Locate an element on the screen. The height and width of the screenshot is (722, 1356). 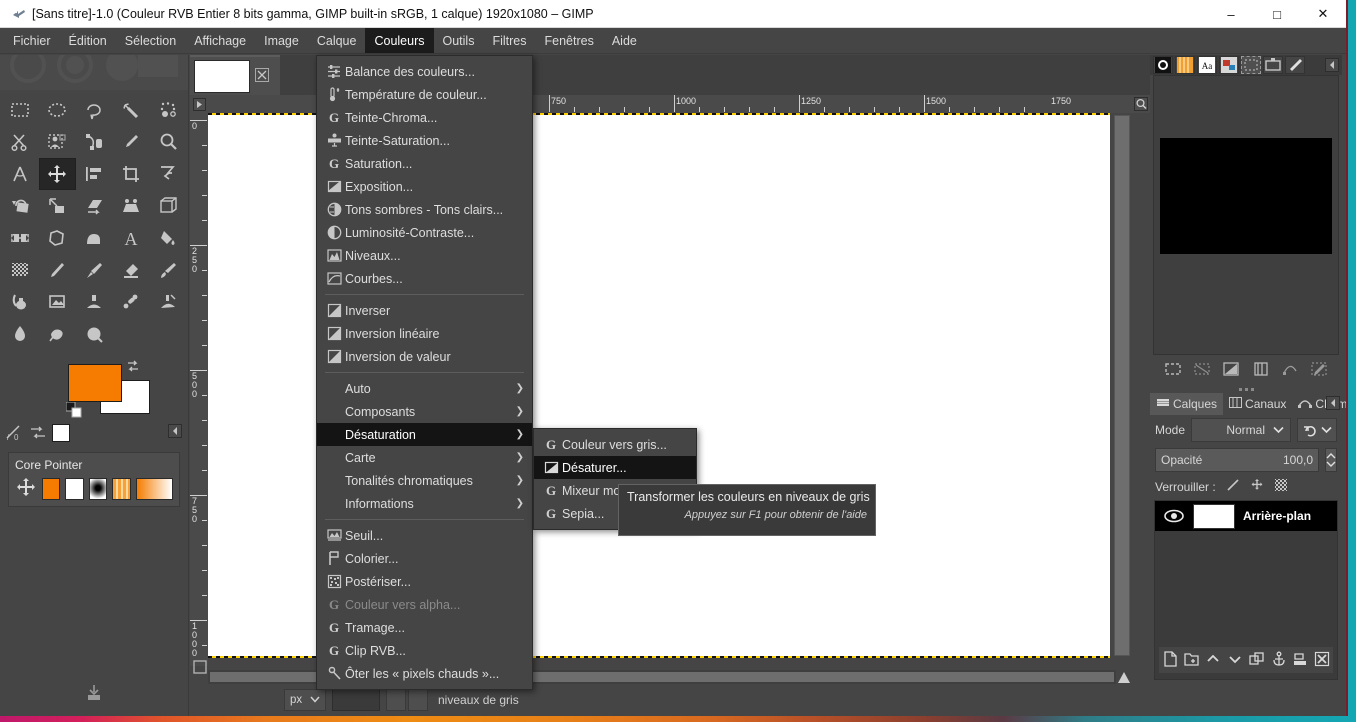
text-tool: A is located at coordinates (131, 238).